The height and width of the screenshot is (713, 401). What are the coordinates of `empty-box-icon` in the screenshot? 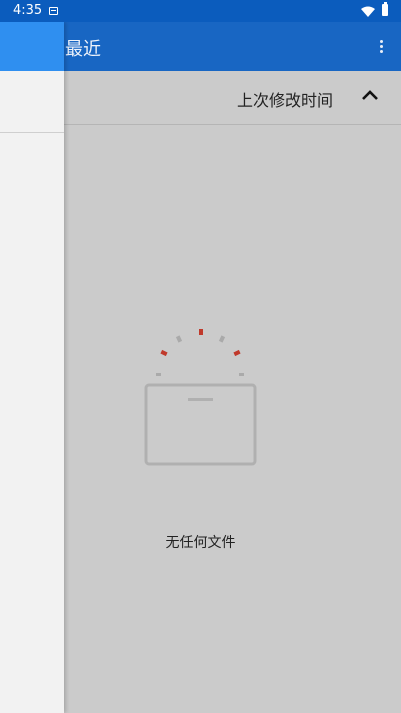 It's located at (200, 397).